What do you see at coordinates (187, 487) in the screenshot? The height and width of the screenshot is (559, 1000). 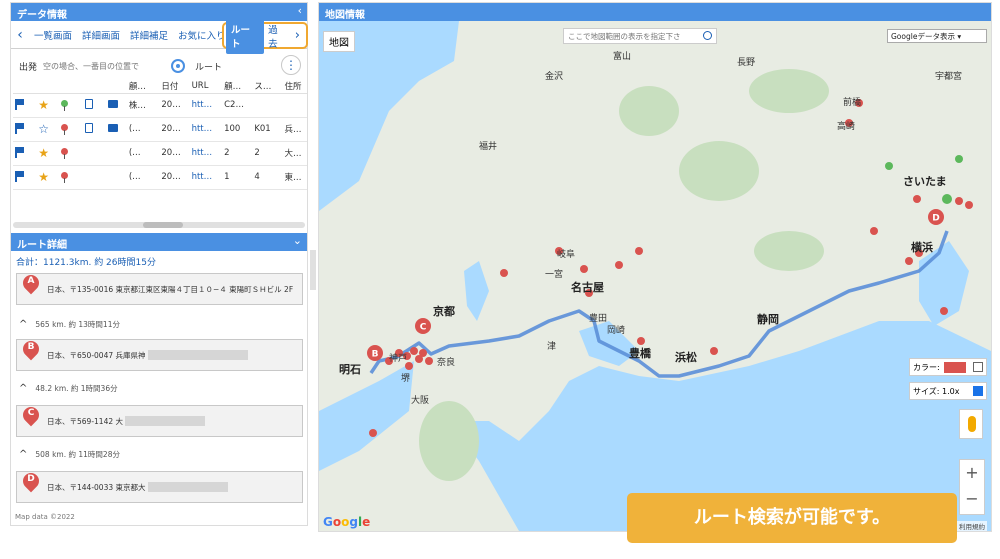 I see `redacted-text` at bounding box center [187, 487].